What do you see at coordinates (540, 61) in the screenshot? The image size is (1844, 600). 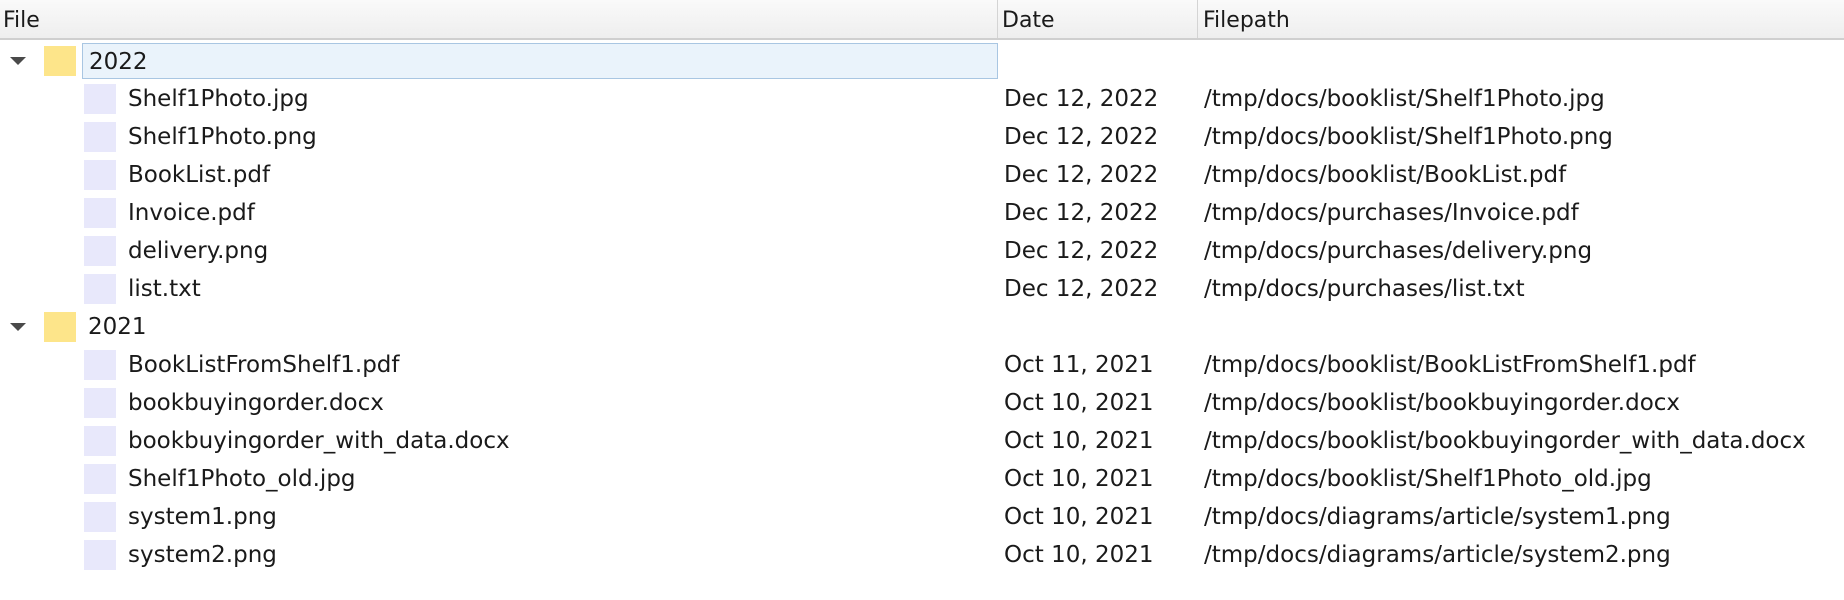 I see `group-label: 2022` at bounding box center [540, 61].